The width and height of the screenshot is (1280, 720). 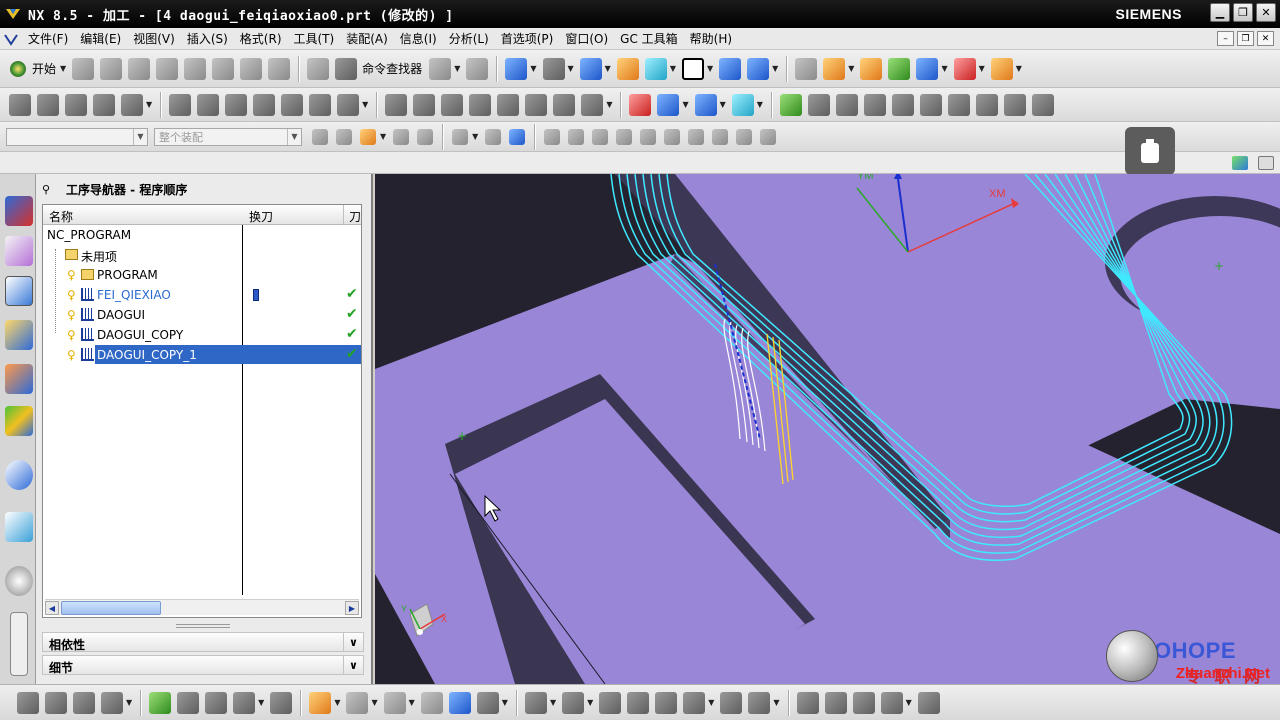 I want to click on chevron-down-icon: ▼, so click(x=140, y=136).